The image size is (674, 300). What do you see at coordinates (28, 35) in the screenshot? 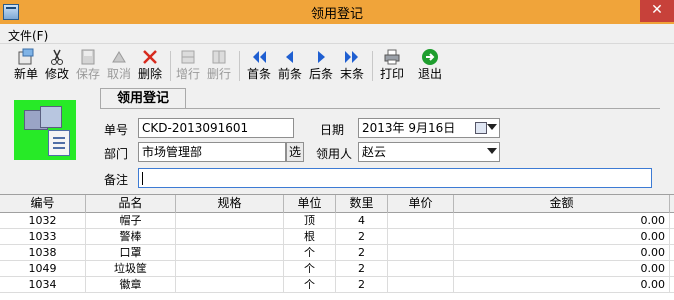
I see `menu-file: 文件(F)` at bounding box center [28, 35].